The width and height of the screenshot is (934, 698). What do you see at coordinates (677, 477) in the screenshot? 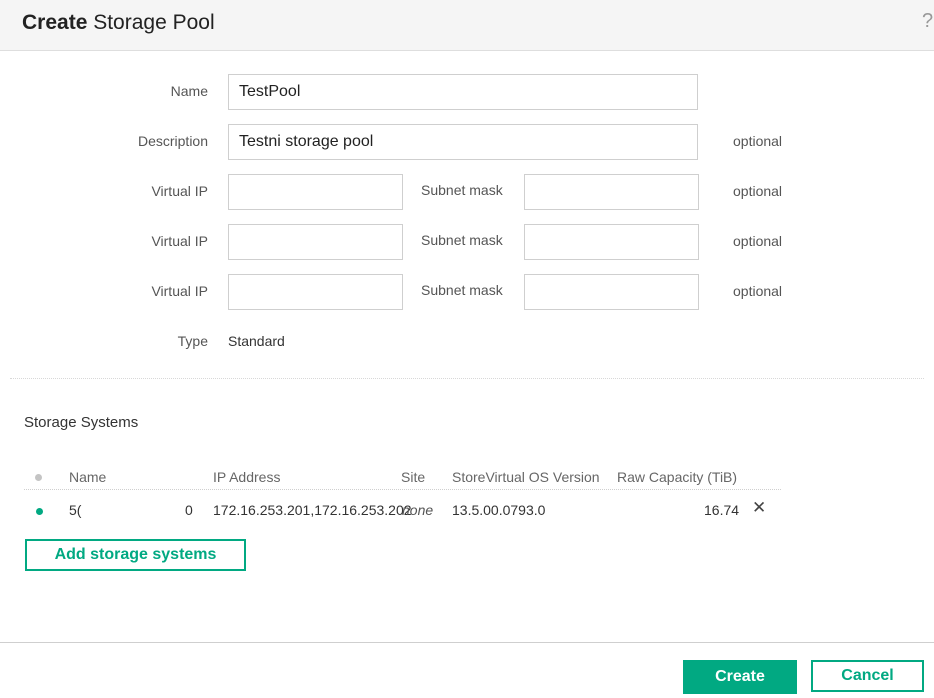
I see `col-capacity-header: Raw Capacity (TiB)` at bounding box center [677, 477].